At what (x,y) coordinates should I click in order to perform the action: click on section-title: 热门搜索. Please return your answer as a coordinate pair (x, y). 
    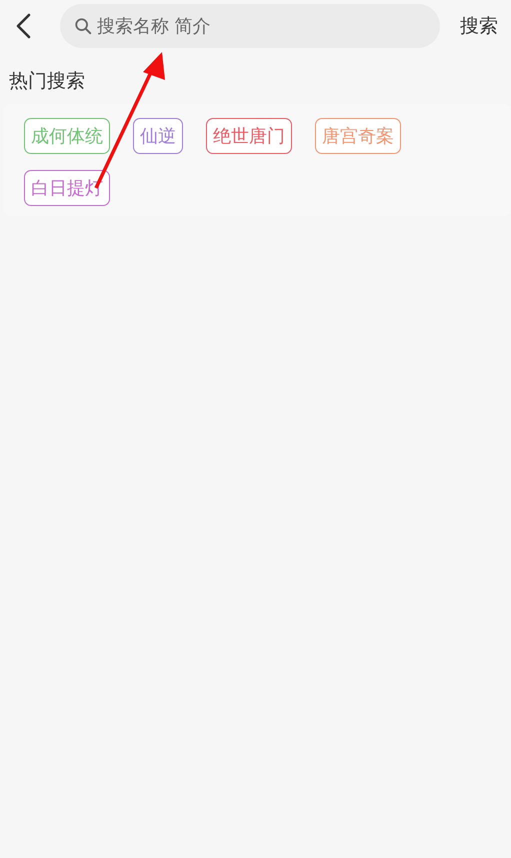
    Looking at the image, I should click on (47, 81).